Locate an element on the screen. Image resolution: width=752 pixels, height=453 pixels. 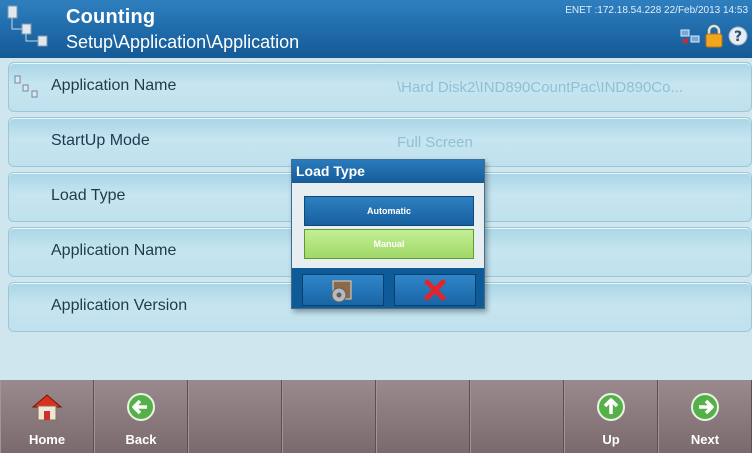
app-title: Counting is located at coordinates (111, 17).